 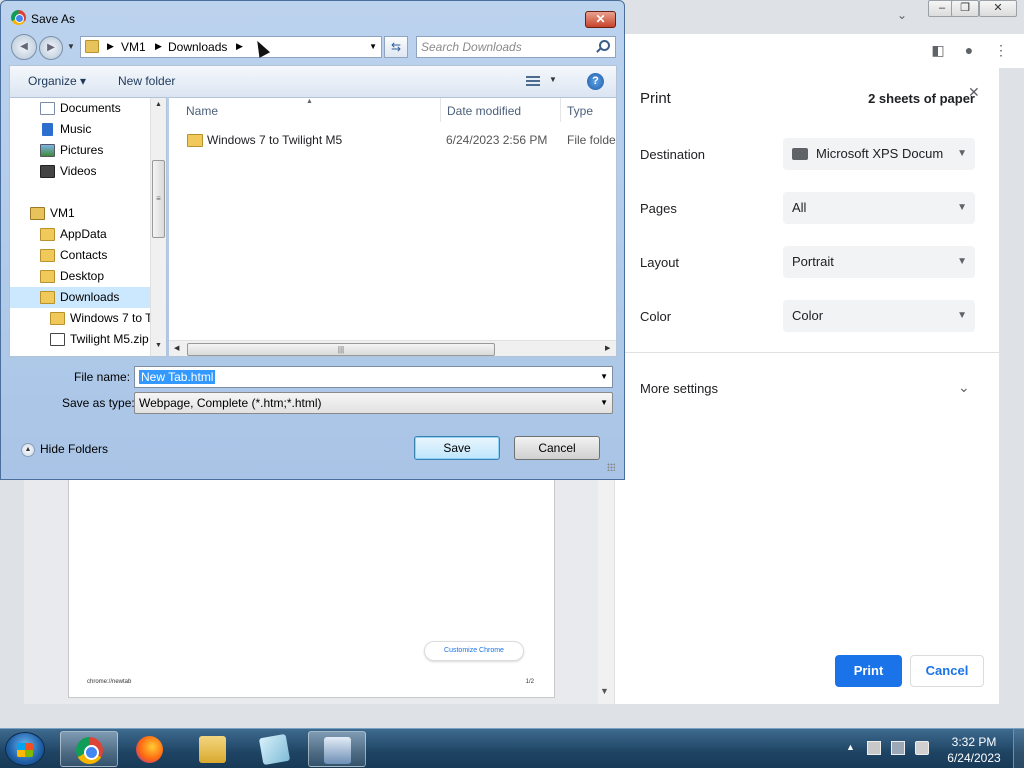 I want to click on column-header-type: Type, so click(x=580, y=111).